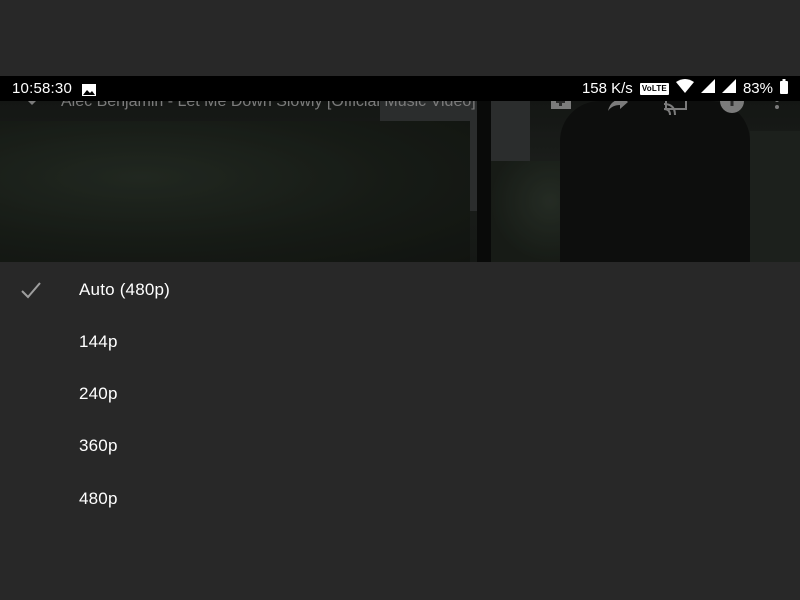  What do you see at coordinates (400, 290) in the screenshot?
I see `quality-option-auto: Auto (480p)` at bounding box center [400, 290].